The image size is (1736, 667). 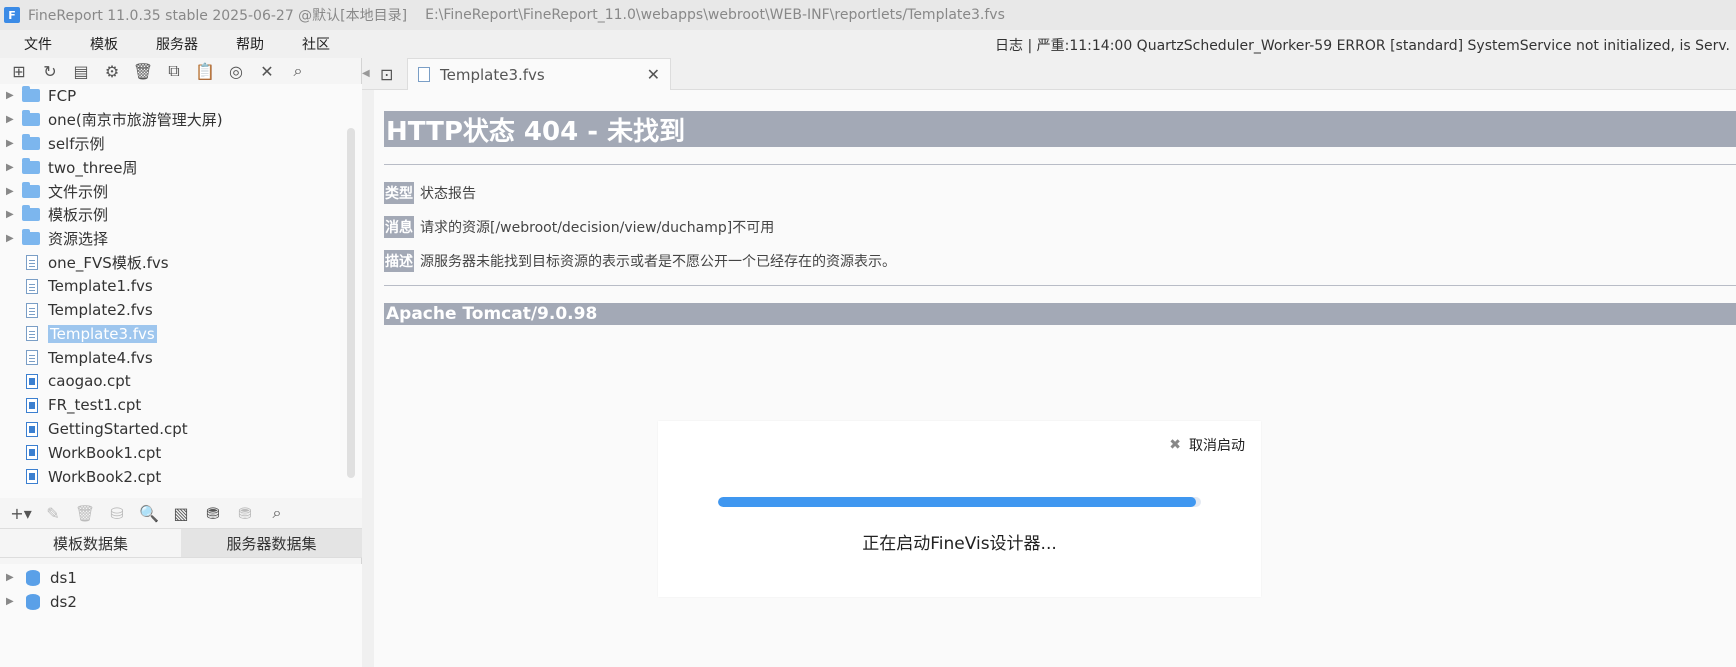 What do you see at coordinates (181, 382) in the screenshot?
I see `tree-file: caogao.cpt` at bounding box center [181, 382].